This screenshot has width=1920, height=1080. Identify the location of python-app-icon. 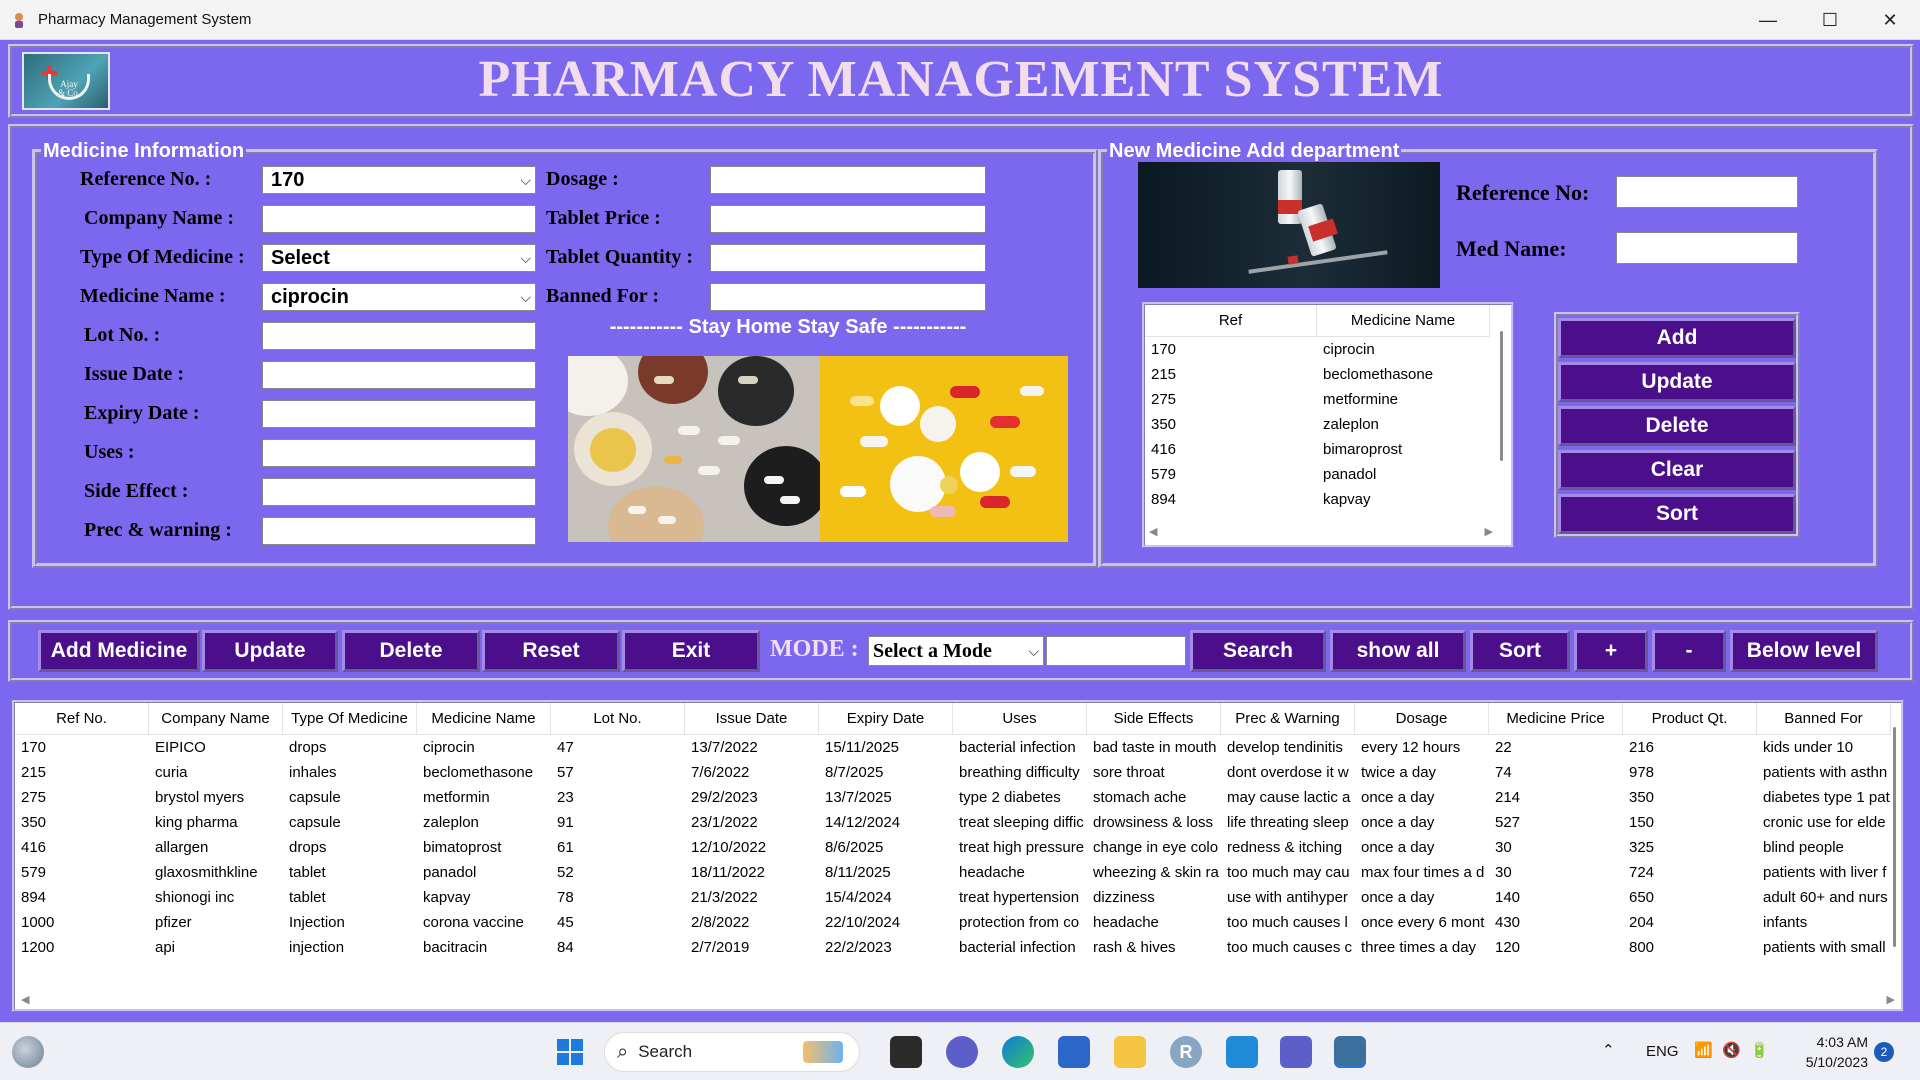
(1350, 1052).